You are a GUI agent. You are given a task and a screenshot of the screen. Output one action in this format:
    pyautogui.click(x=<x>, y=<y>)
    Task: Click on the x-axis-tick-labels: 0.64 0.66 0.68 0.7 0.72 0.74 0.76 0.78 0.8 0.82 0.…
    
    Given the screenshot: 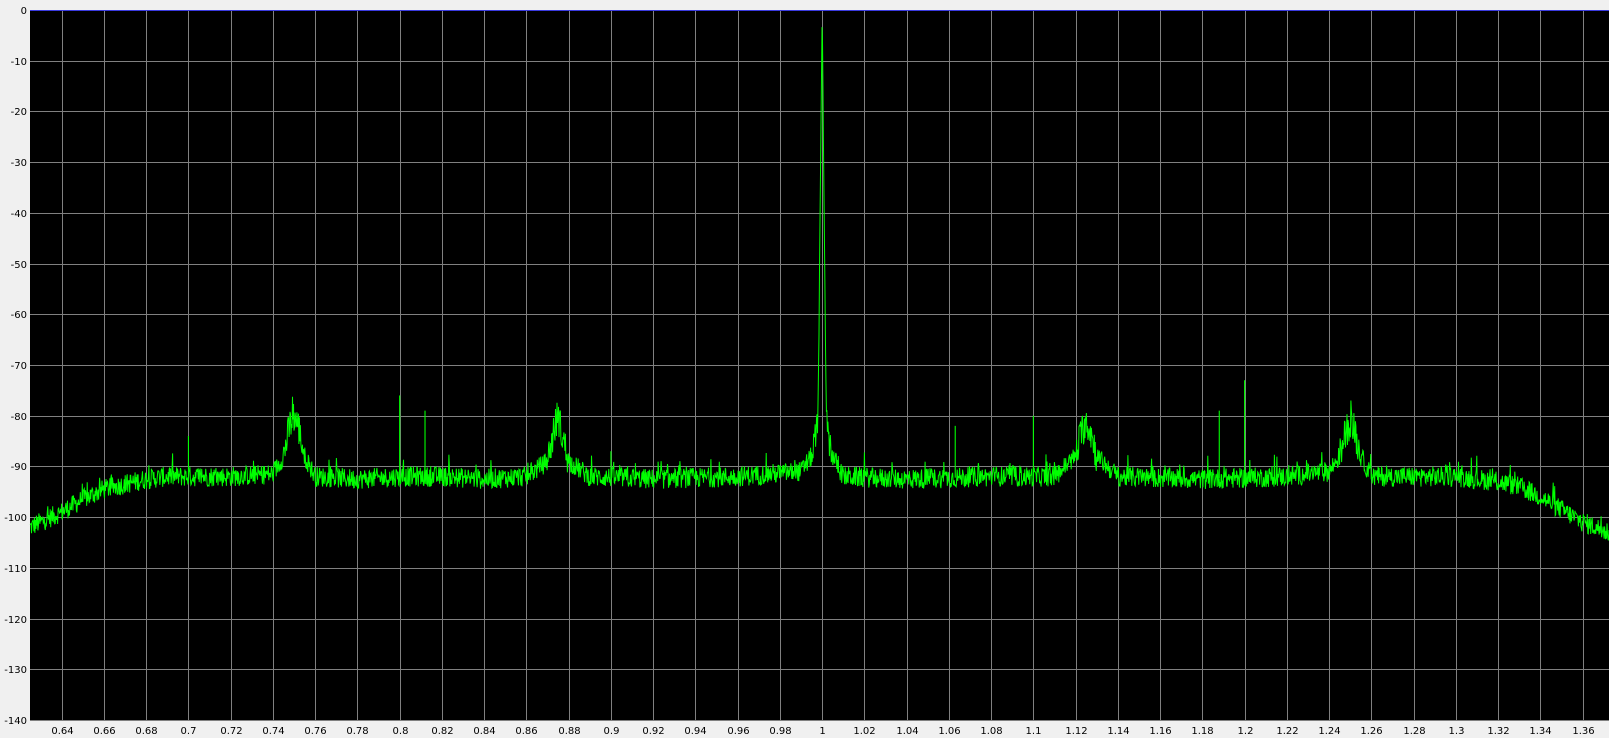 What is the action you would take?
    pyautogui.click(x=822, y=731)
    